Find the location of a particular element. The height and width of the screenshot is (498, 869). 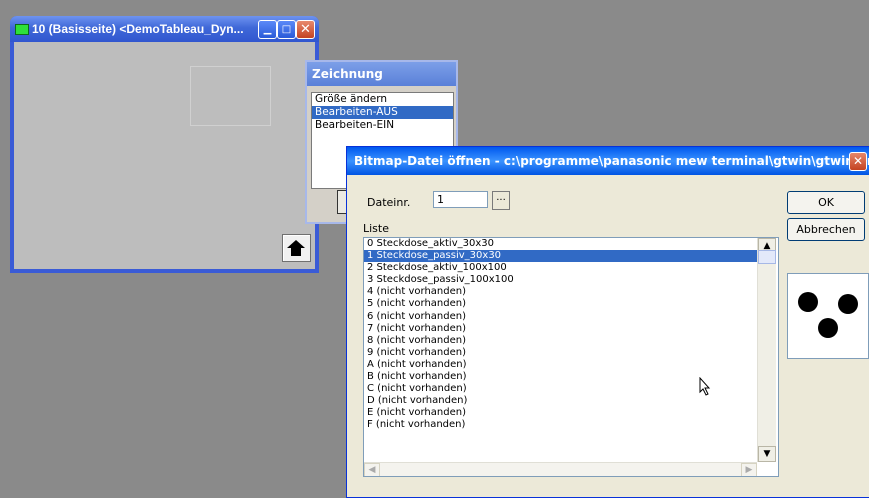

scroll-left-icon: ◀ is located at coordinates (372, 469).